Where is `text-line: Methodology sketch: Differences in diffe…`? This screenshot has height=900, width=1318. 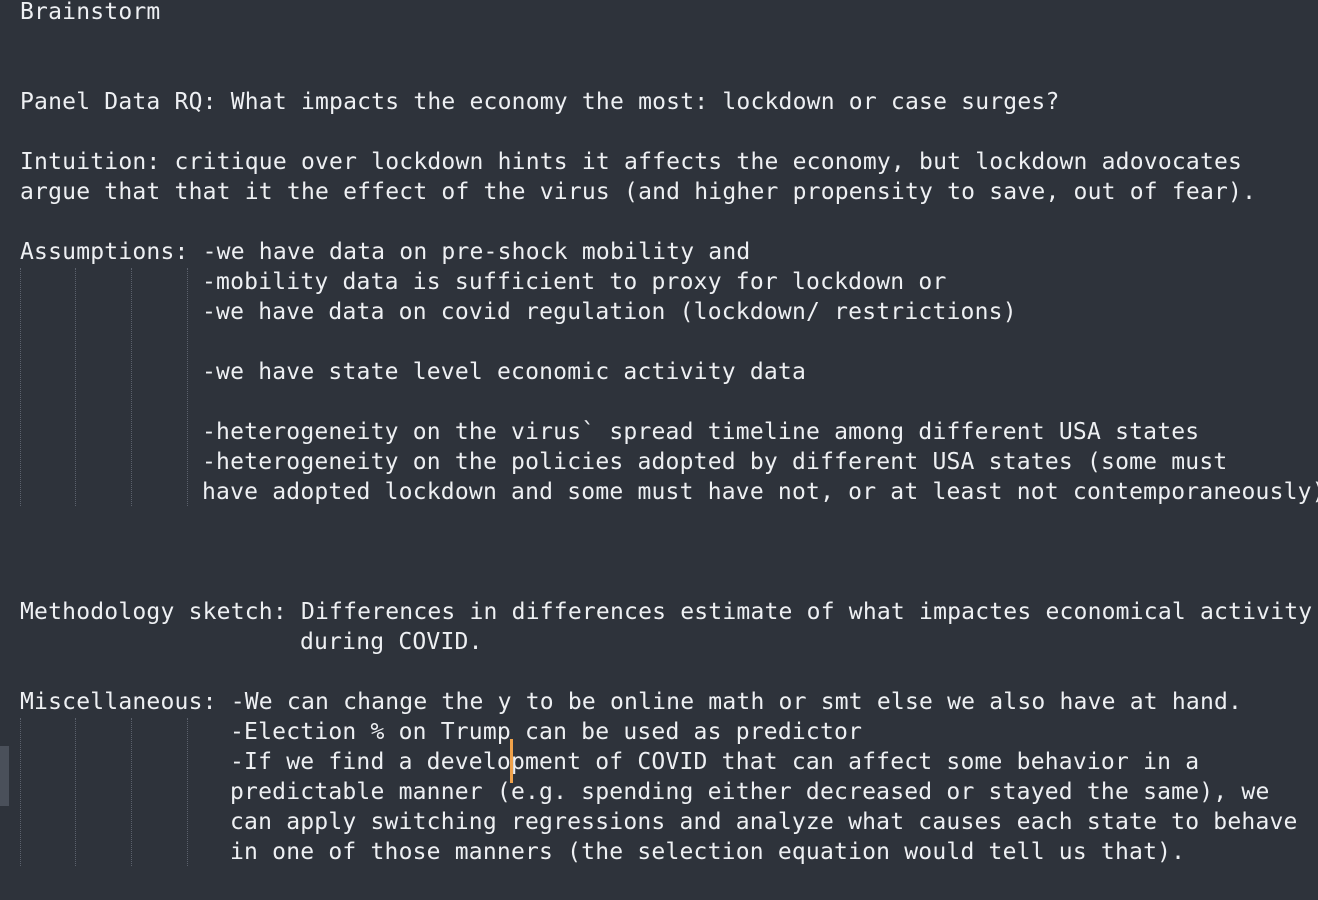 text-line: Methodology sketch: Differences in diffe… is located at coordinates (666, 612).